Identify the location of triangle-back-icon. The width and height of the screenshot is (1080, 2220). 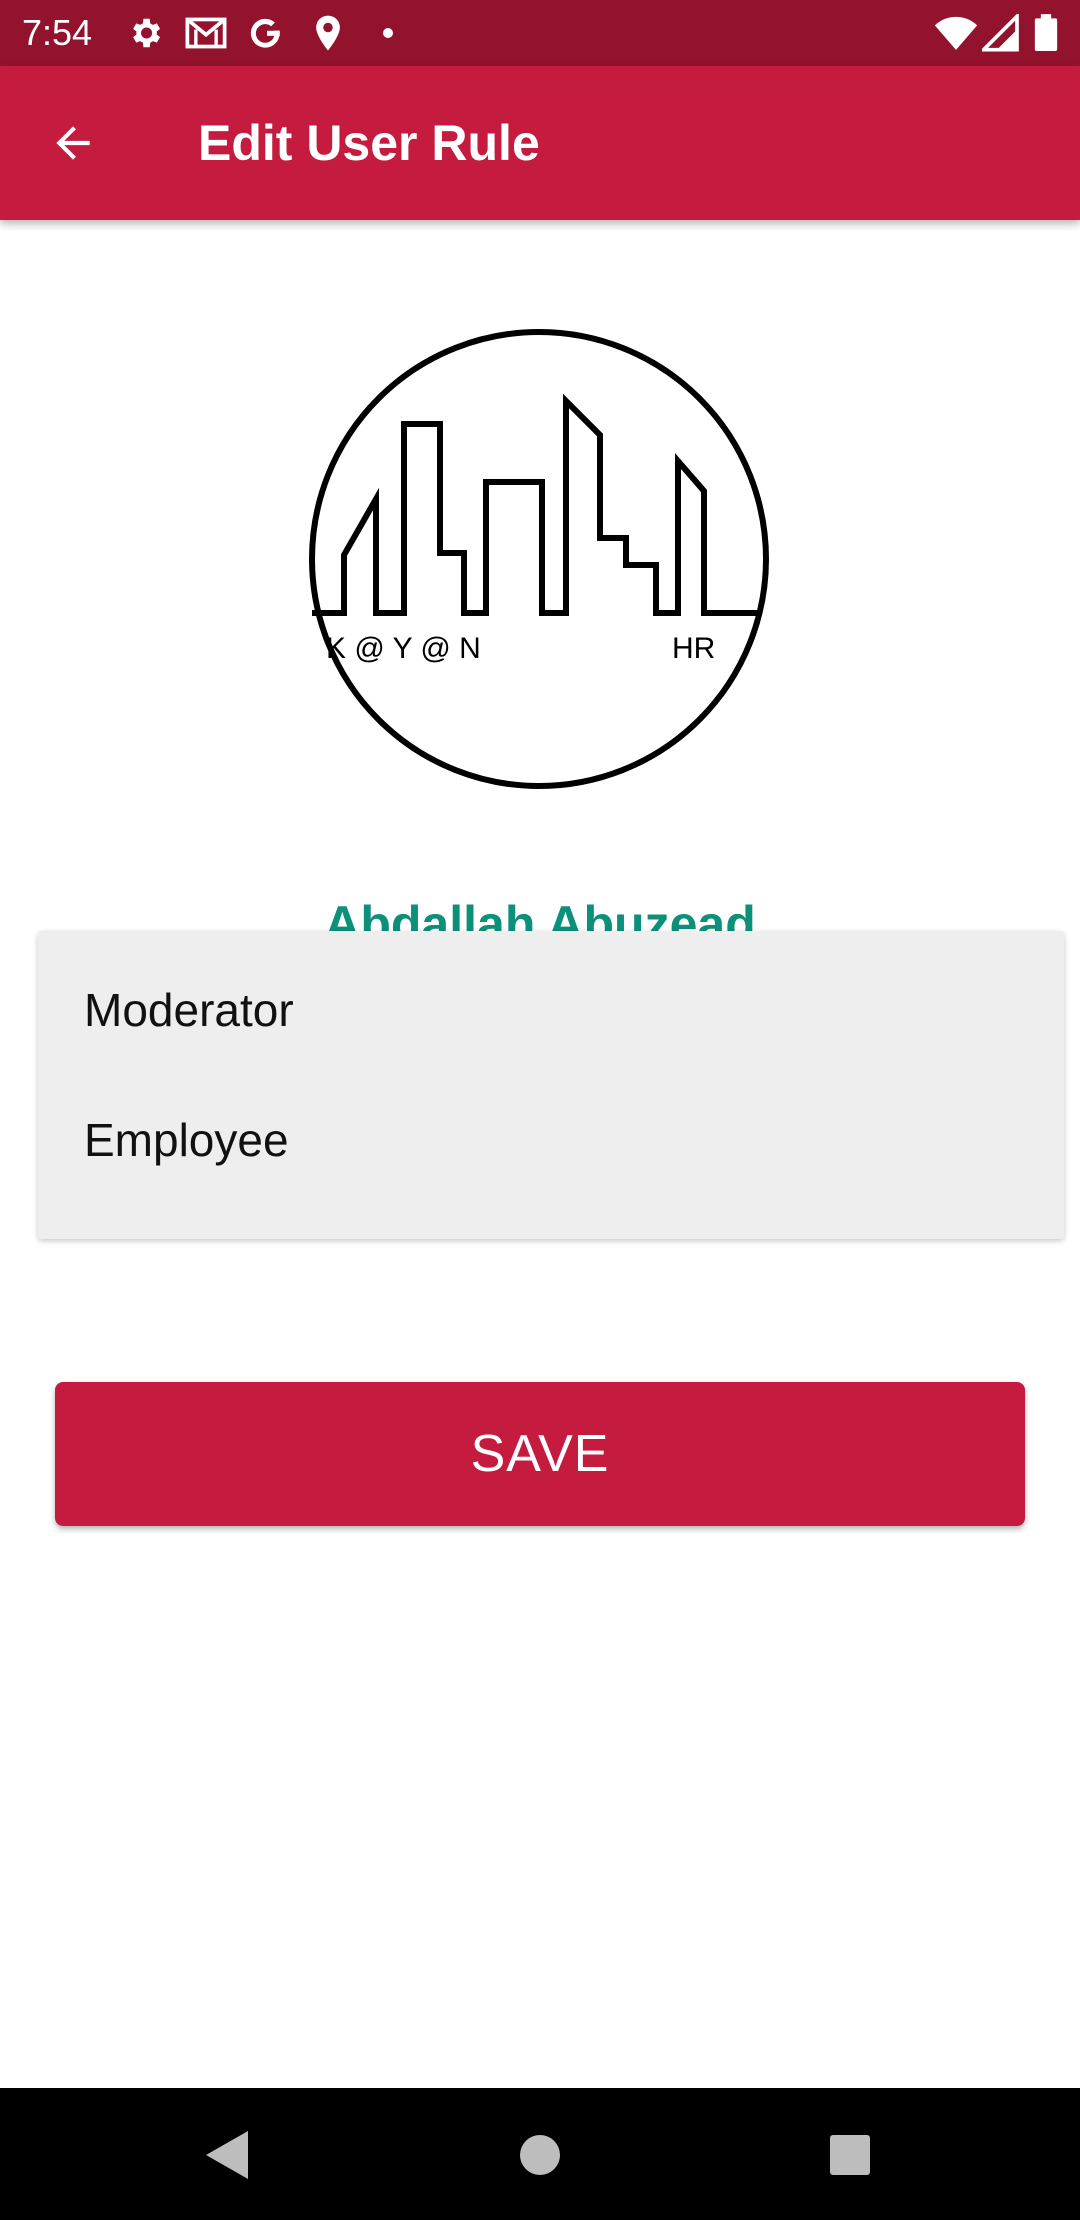
(227, 2155).